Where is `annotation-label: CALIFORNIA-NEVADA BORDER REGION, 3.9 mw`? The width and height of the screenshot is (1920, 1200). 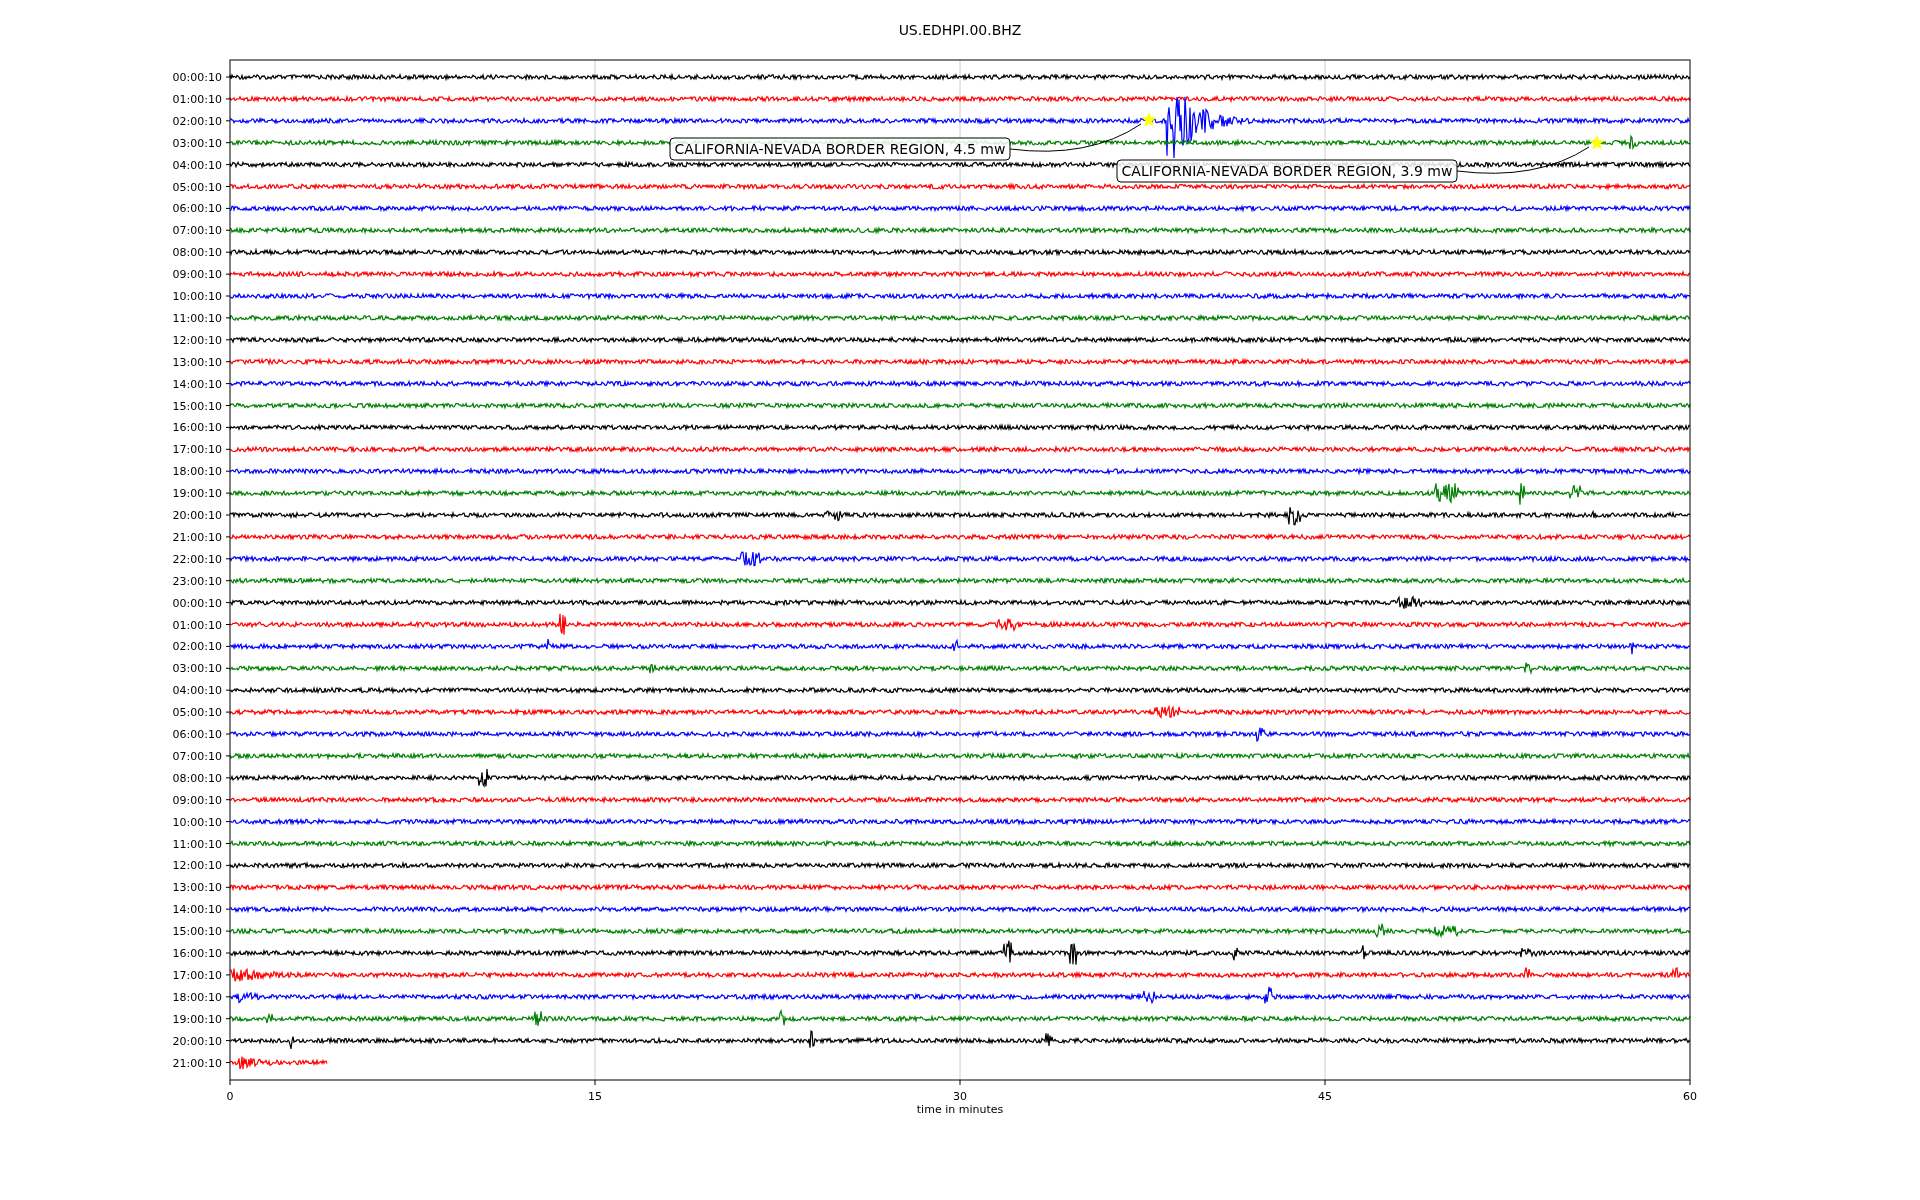 annotation-label: CALIFORNIA-NEVADA BORDER REGION, 3.9 mw is located at coordinates (1287, 171).